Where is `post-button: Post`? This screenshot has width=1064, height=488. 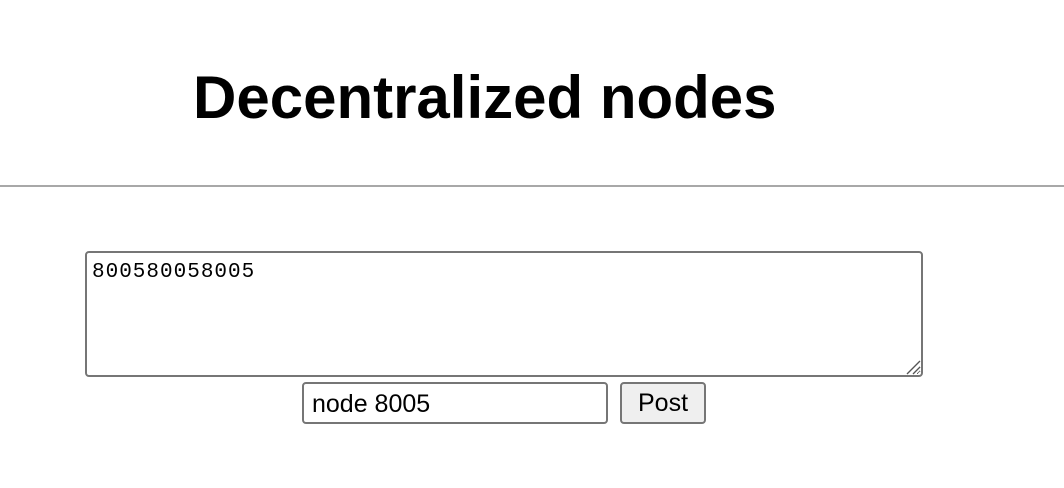 post-button: Post is located at coordinates (663, 403).